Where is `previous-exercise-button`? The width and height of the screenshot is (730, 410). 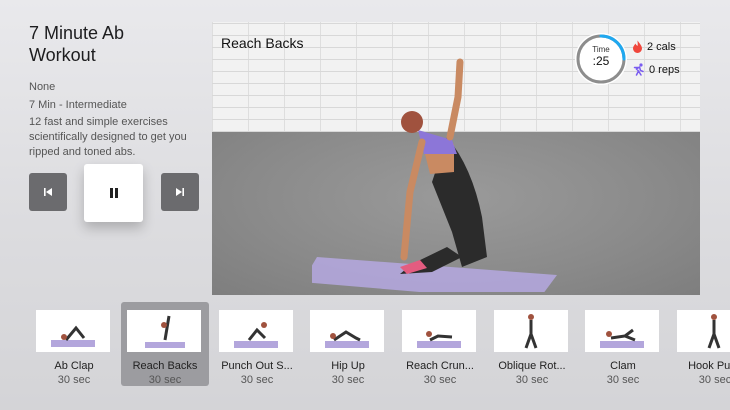
previous-exercise-button is located at coordinates (48, 192).